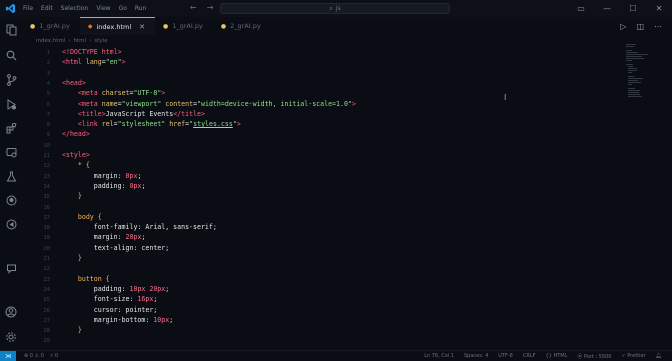  I want to click on code-line: 5 <meta charset="UTF-8">, so click(322, 93).